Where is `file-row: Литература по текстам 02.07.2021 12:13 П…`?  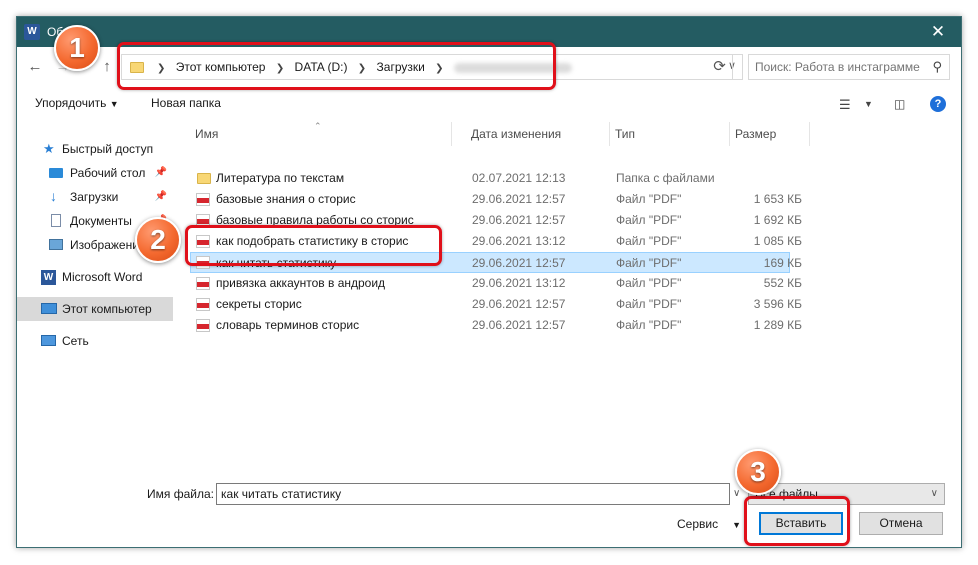
file-row: Литература по текстам 02.07.2021 12:13 П… is located at coordinates (490, 178).